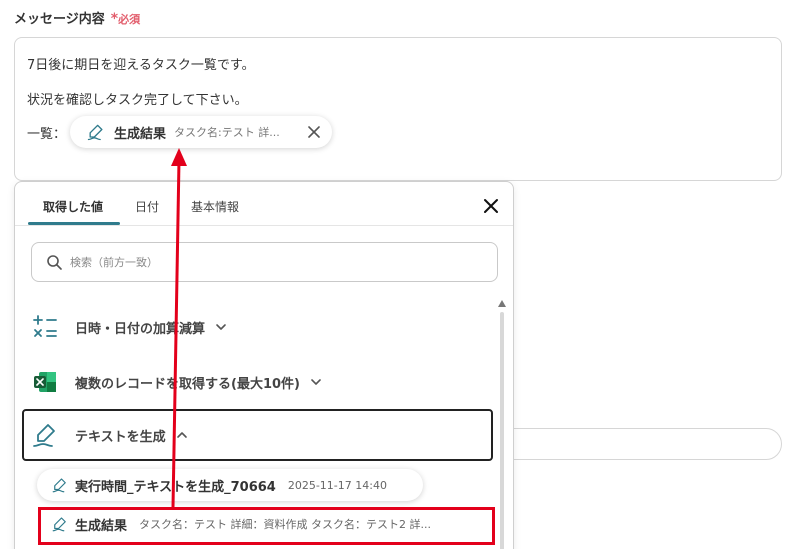 The width and height of the screenshot is (796, 549). Describe the element at coordinates (45, 326) in the screenshot. I see `calculator-icon` at that location.